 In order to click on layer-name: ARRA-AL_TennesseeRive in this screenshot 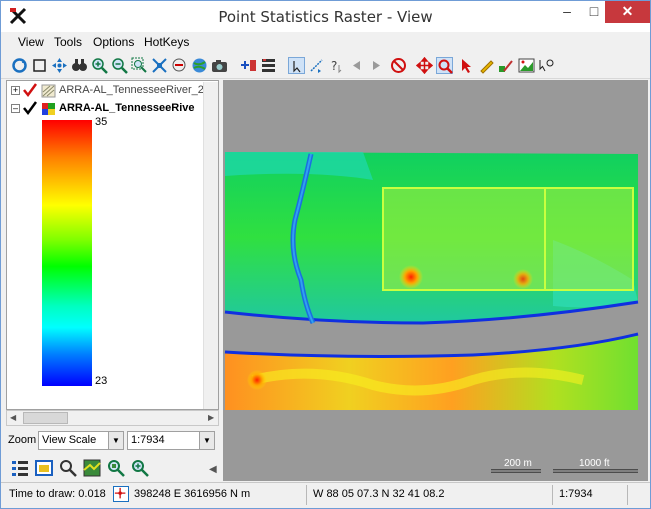, I will do `click(127, 108)`.